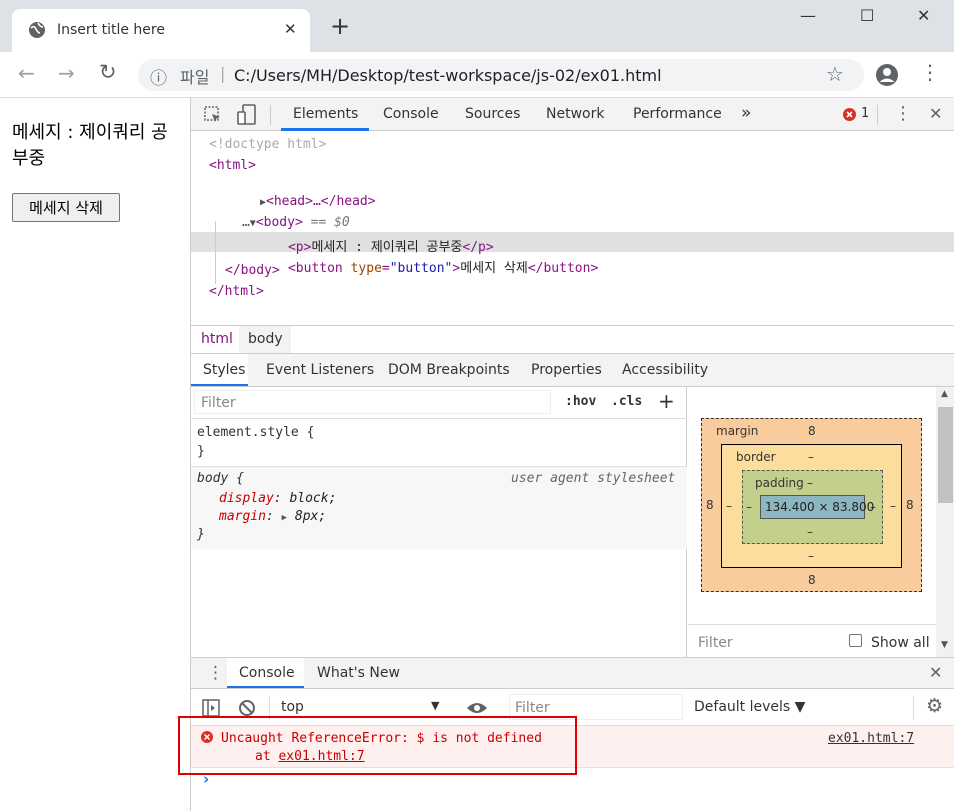 The height and width of the screenshot is (811, 954). What do you see at coordinates (213, 115) in the screenshot?
I see `inspect-element-icon` at bounding box center [213, 115].